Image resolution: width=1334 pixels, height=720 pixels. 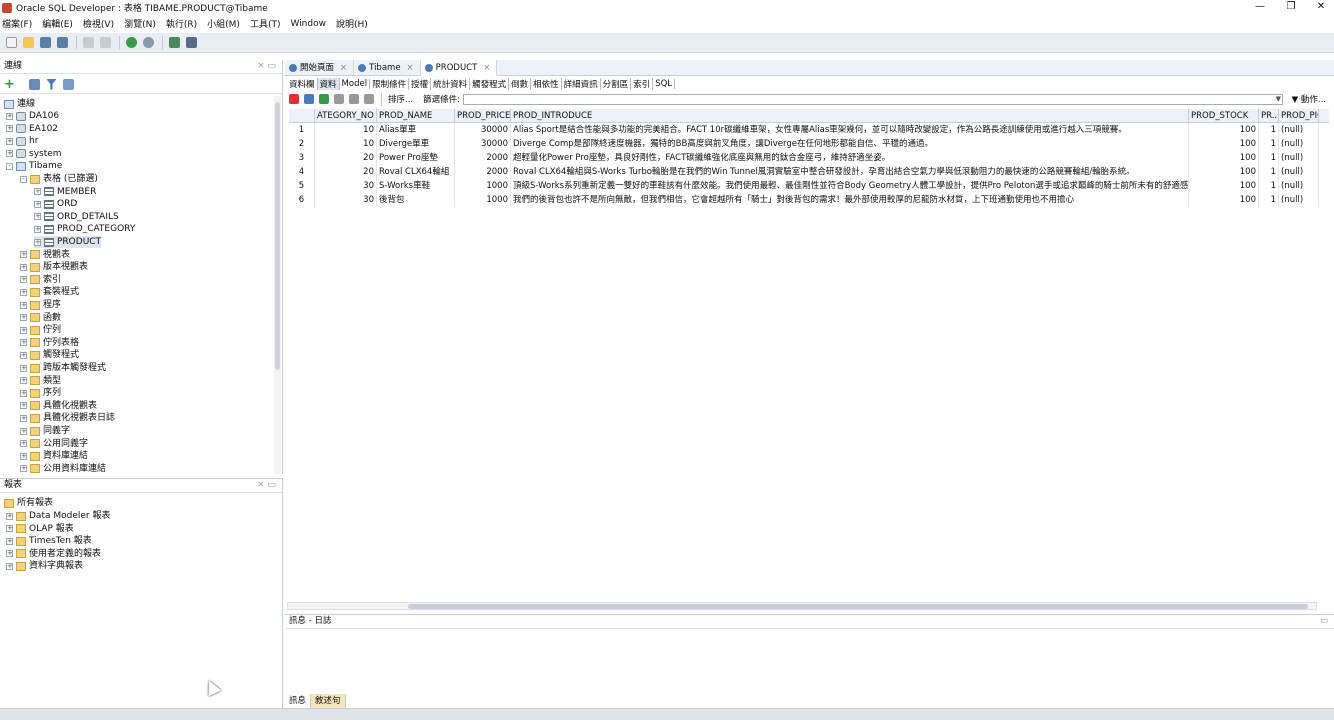 I want to click on subtab: 倒數, so click(x=520, y=83).